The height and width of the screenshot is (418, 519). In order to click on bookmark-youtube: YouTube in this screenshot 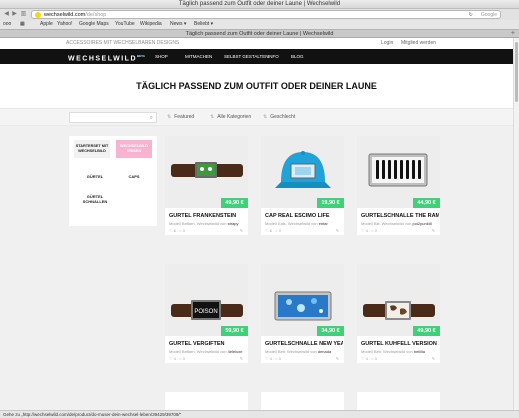, I will do `click(125, 24)`.